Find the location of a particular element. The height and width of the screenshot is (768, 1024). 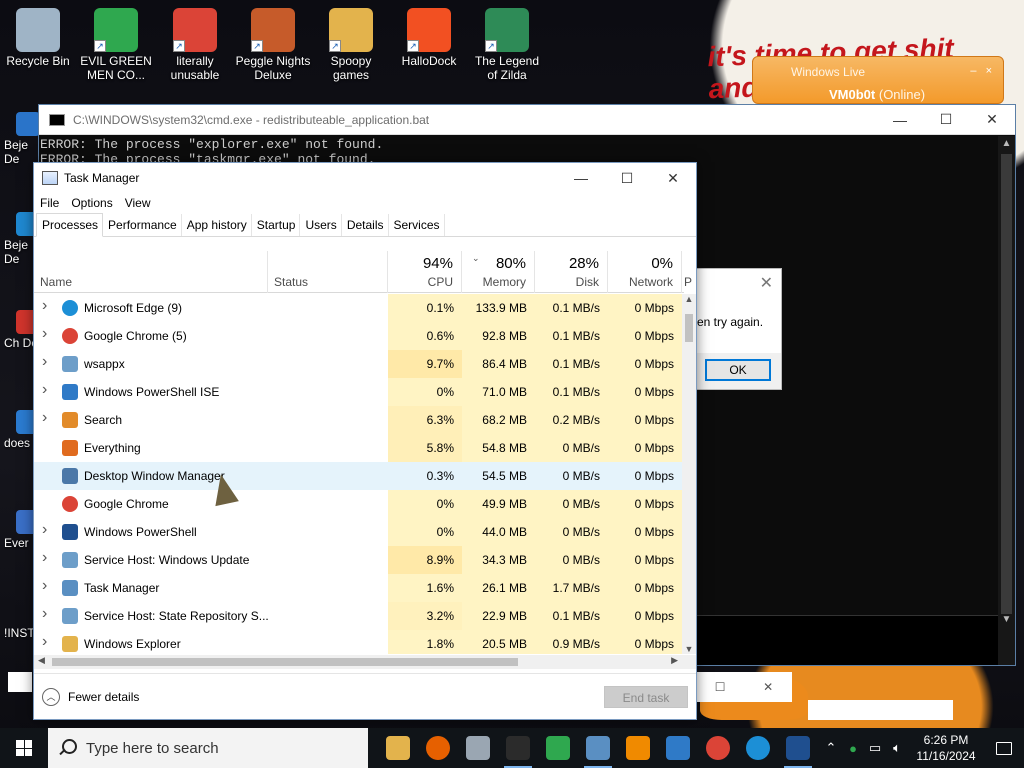

table-row: › Windows PowerShell 0% 44.0 MB 0 MB/s 0 Mbps is located at coordinates (359, 532).